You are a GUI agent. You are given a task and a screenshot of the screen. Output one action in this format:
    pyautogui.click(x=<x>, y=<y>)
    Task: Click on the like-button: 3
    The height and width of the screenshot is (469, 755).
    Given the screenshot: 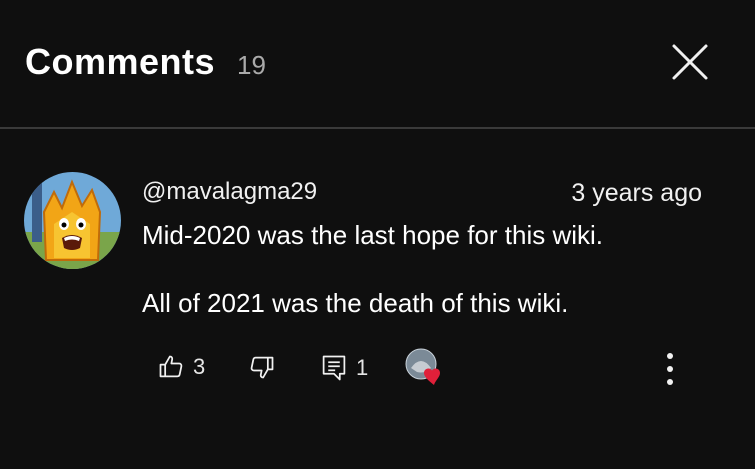 What is the action you would take?
    pyautogui.click(x=181, y=367)
    